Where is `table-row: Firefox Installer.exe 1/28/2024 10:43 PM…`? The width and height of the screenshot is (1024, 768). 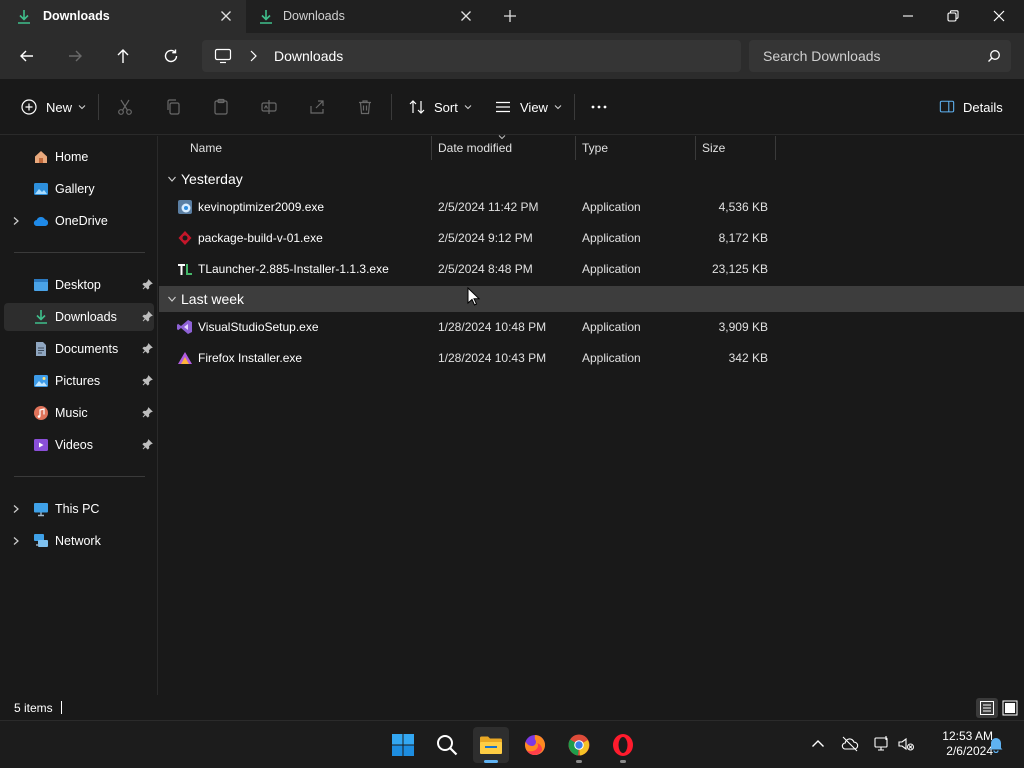
table-row: Firefox Installer.exe 1/28/2024 10:43 PM… is located at coordinates (591, 358).